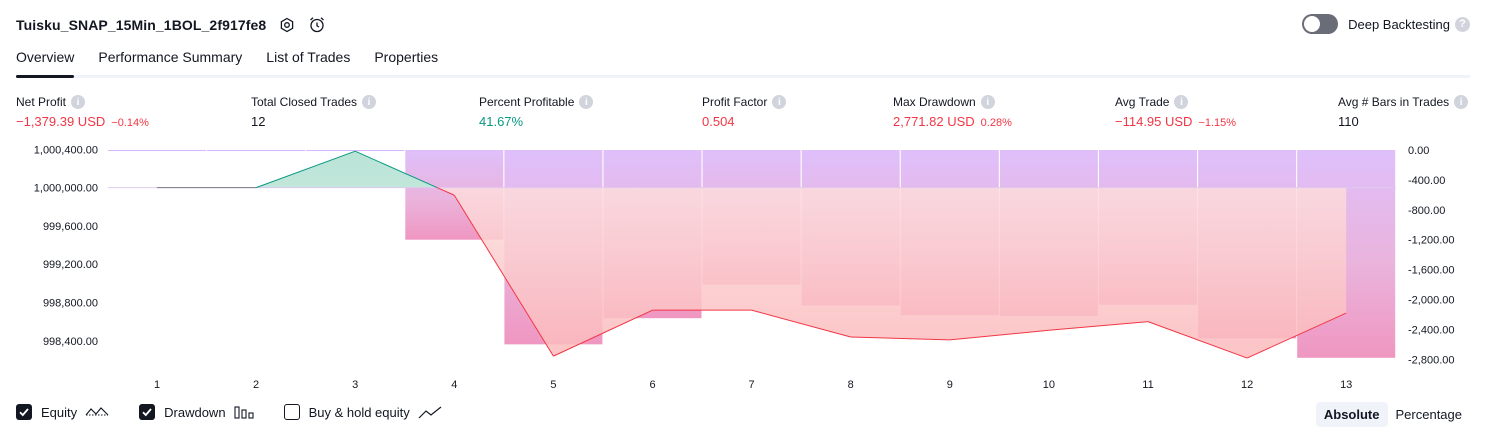 The image size is (1486, 438). What do you see at coordinates (41, 102) in the screenshot?
I see `metric-label: Net Profit` at bounding box center [41, 102].